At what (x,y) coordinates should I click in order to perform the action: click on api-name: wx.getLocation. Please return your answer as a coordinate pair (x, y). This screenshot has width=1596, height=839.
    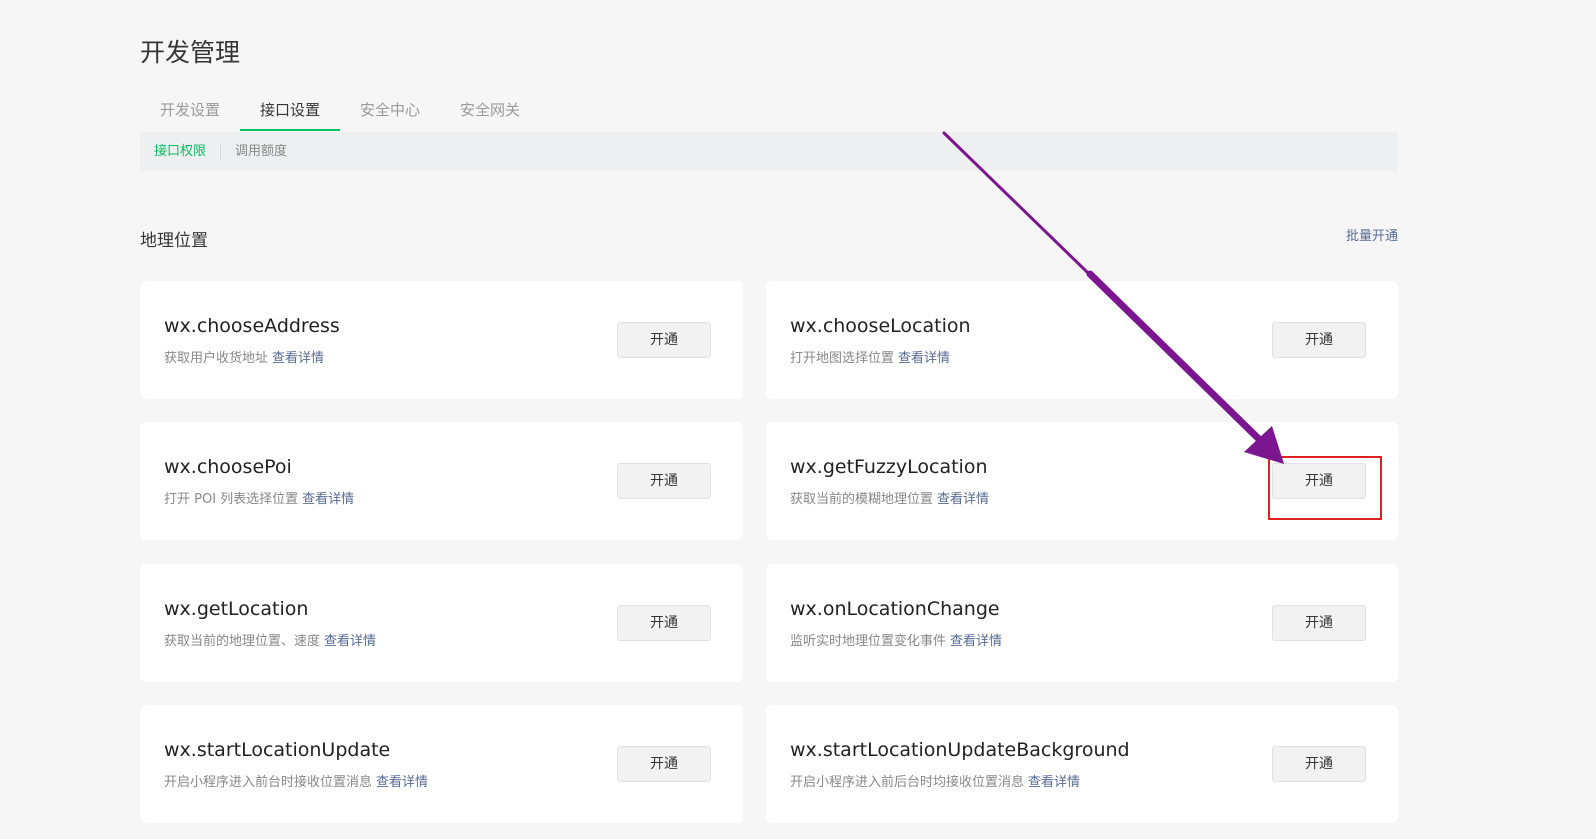
    Looking at the image, I should click on (236, 609).